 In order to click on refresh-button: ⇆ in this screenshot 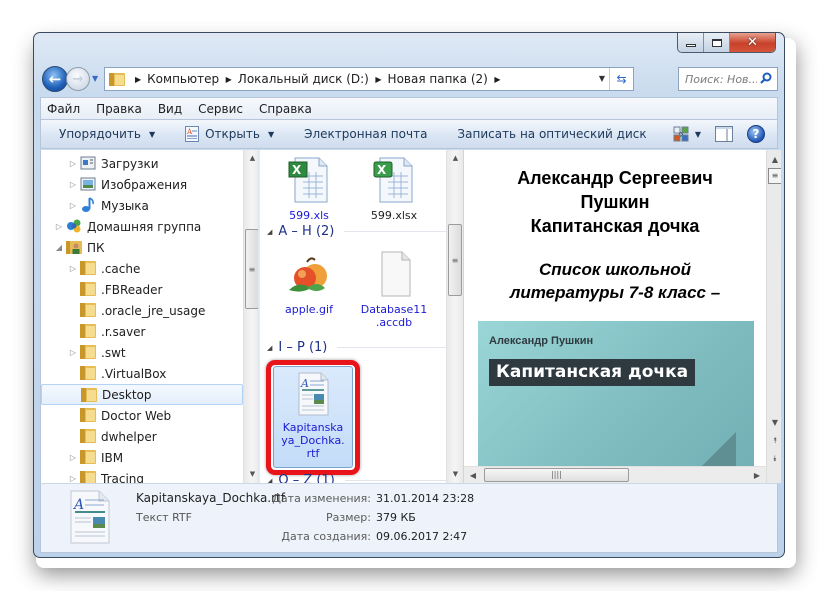, I will do `click(621, 79)`.